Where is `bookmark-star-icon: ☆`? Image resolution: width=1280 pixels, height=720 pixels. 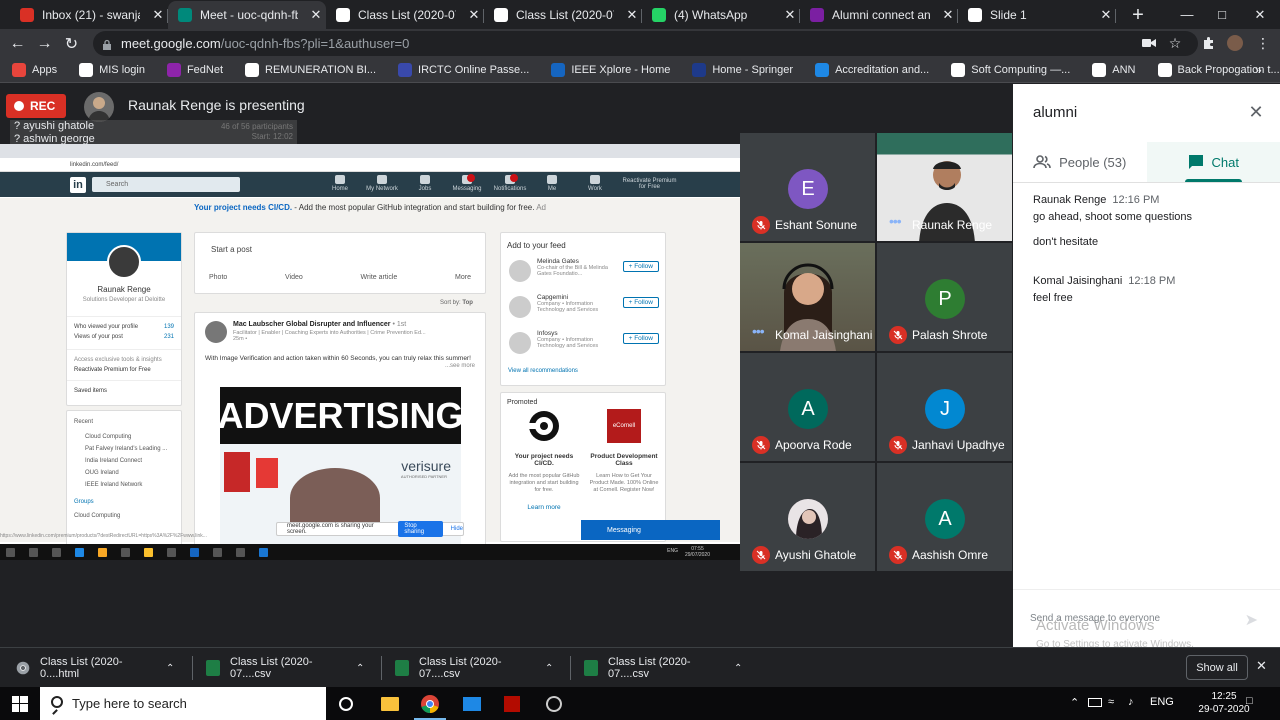
bookmark-star-icon: ☆ is located at coordinates (1175, 43).